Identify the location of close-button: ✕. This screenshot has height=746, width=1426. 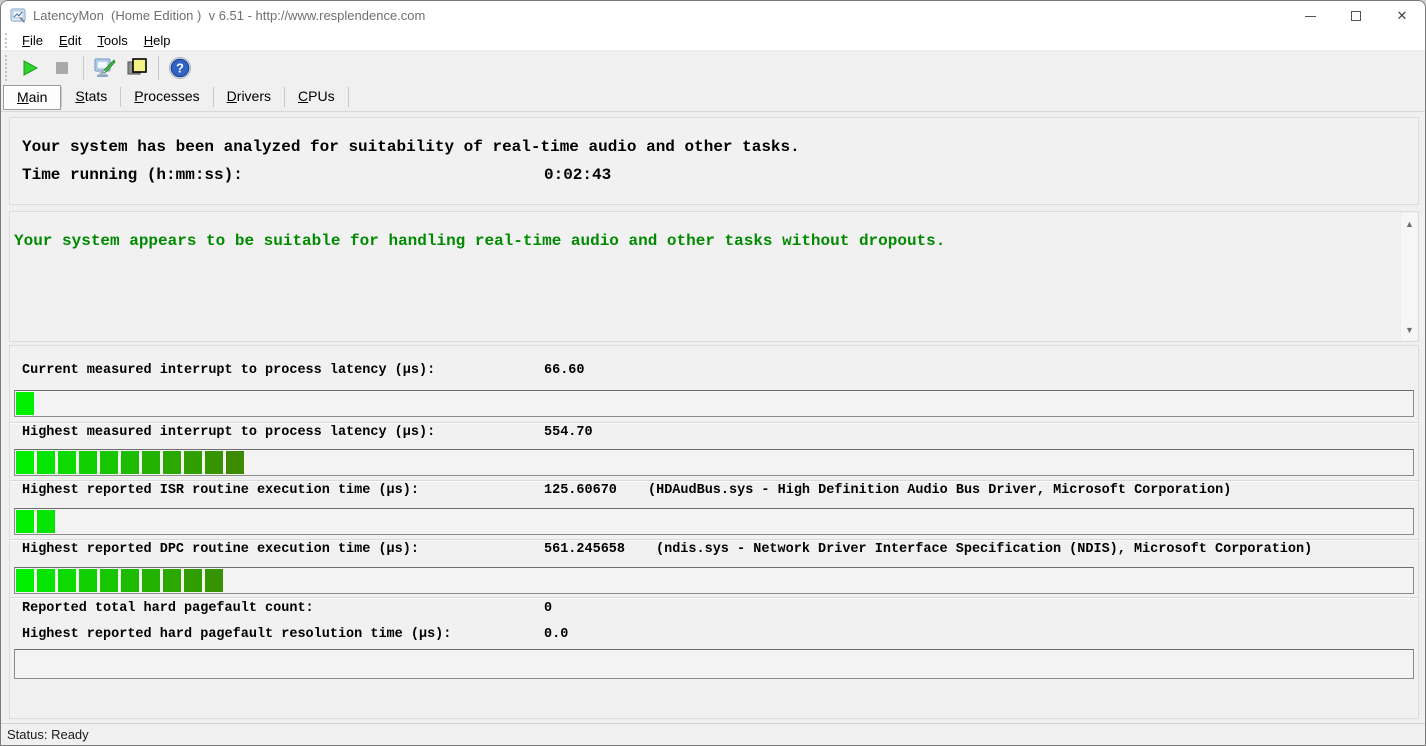
(1402, 16).